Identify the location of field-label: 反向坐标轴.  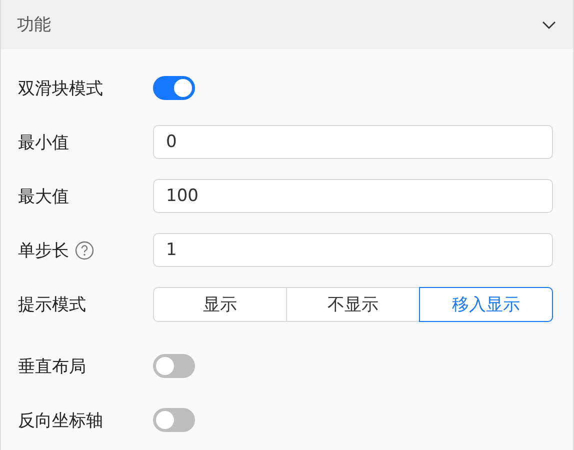
(60, 421).